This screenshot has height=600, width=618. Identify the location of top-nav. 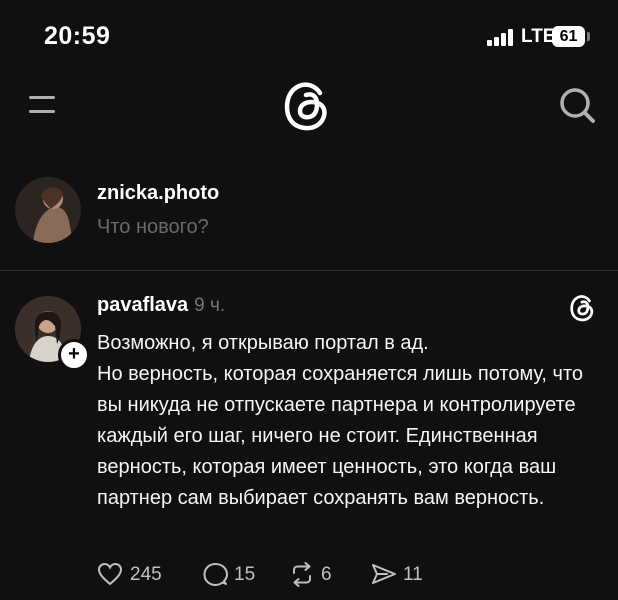
(309, 106).